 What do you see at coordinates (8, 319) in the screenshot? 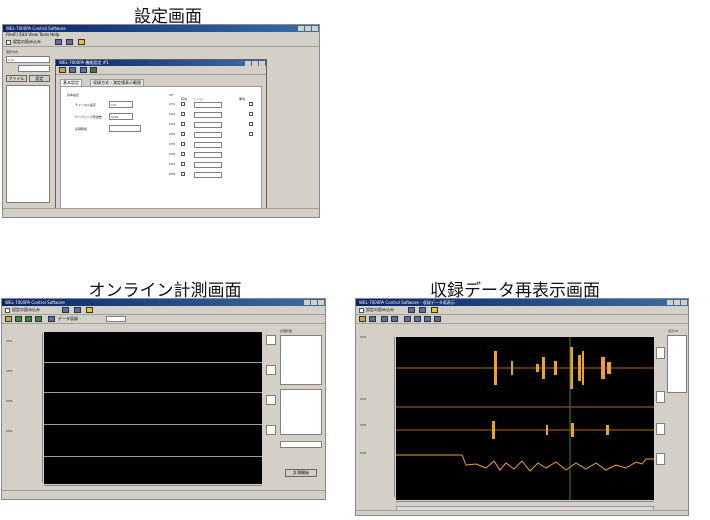
I see `online-folder-icon` at bounding box center [8, 319].